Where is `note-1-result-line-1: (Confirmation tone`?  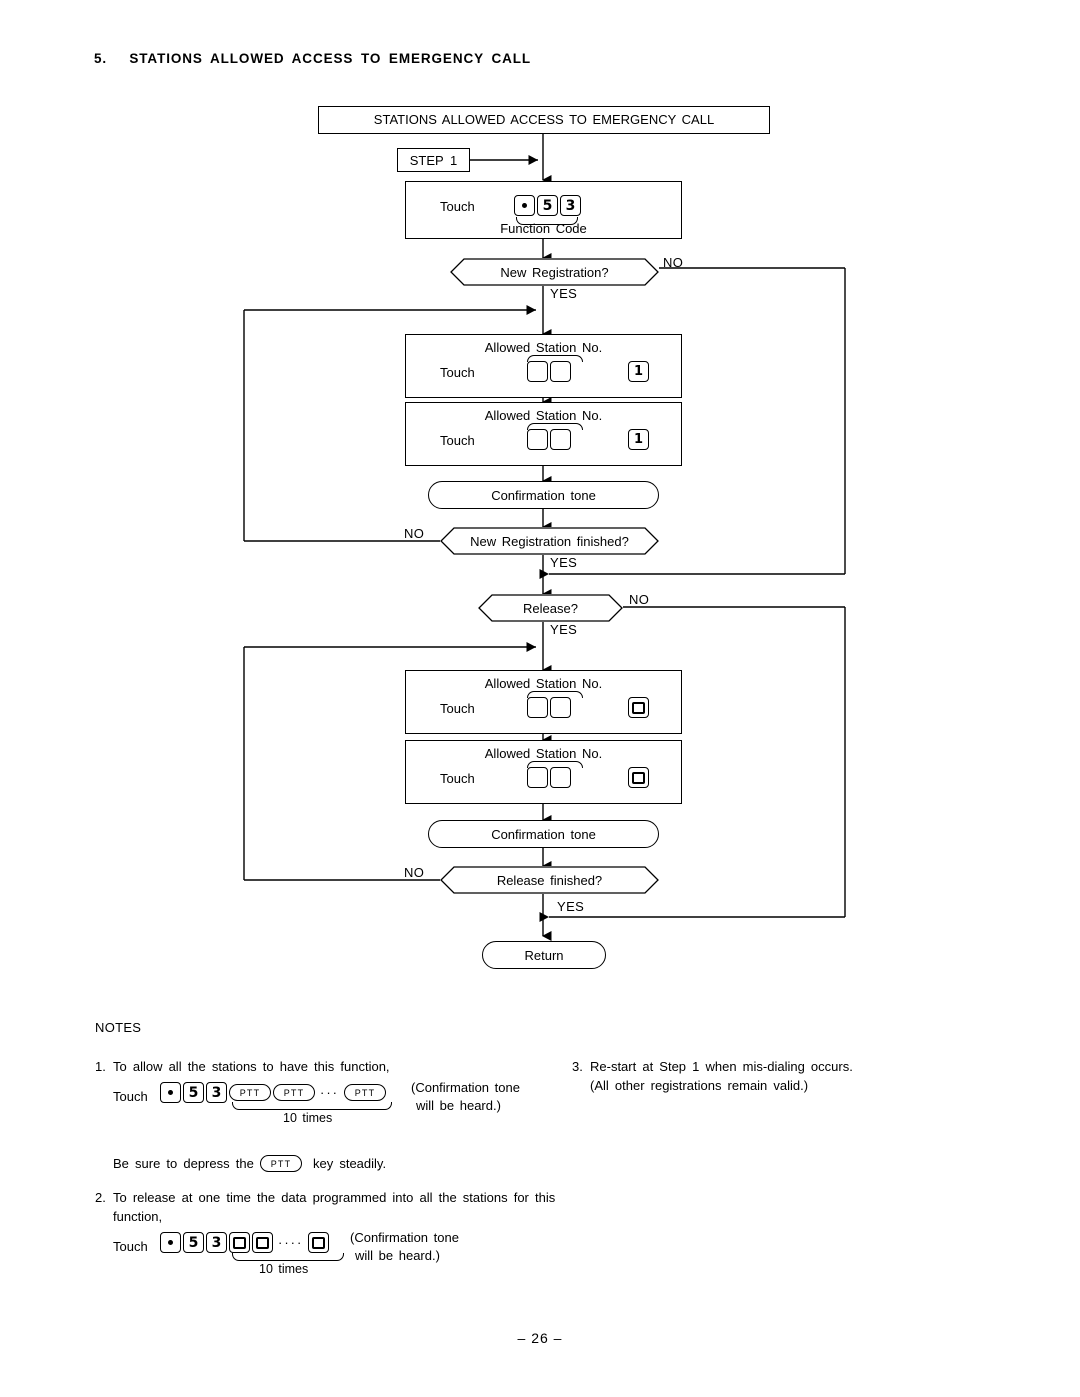 note-1-result-line-1: (Confirmation tone is located at coordinates (465, 1087).